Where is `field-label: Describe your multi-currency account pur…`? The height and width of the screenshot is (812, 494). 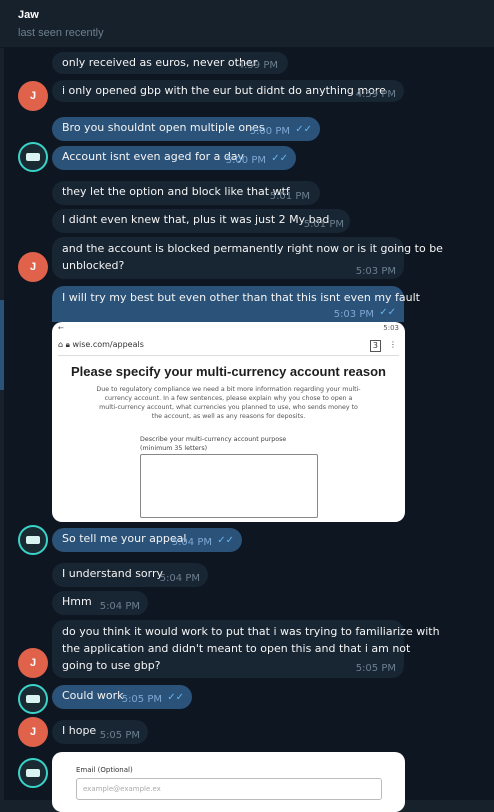 field-label: Describe your multi-currency account pur… is located at coordinates (213, 444).